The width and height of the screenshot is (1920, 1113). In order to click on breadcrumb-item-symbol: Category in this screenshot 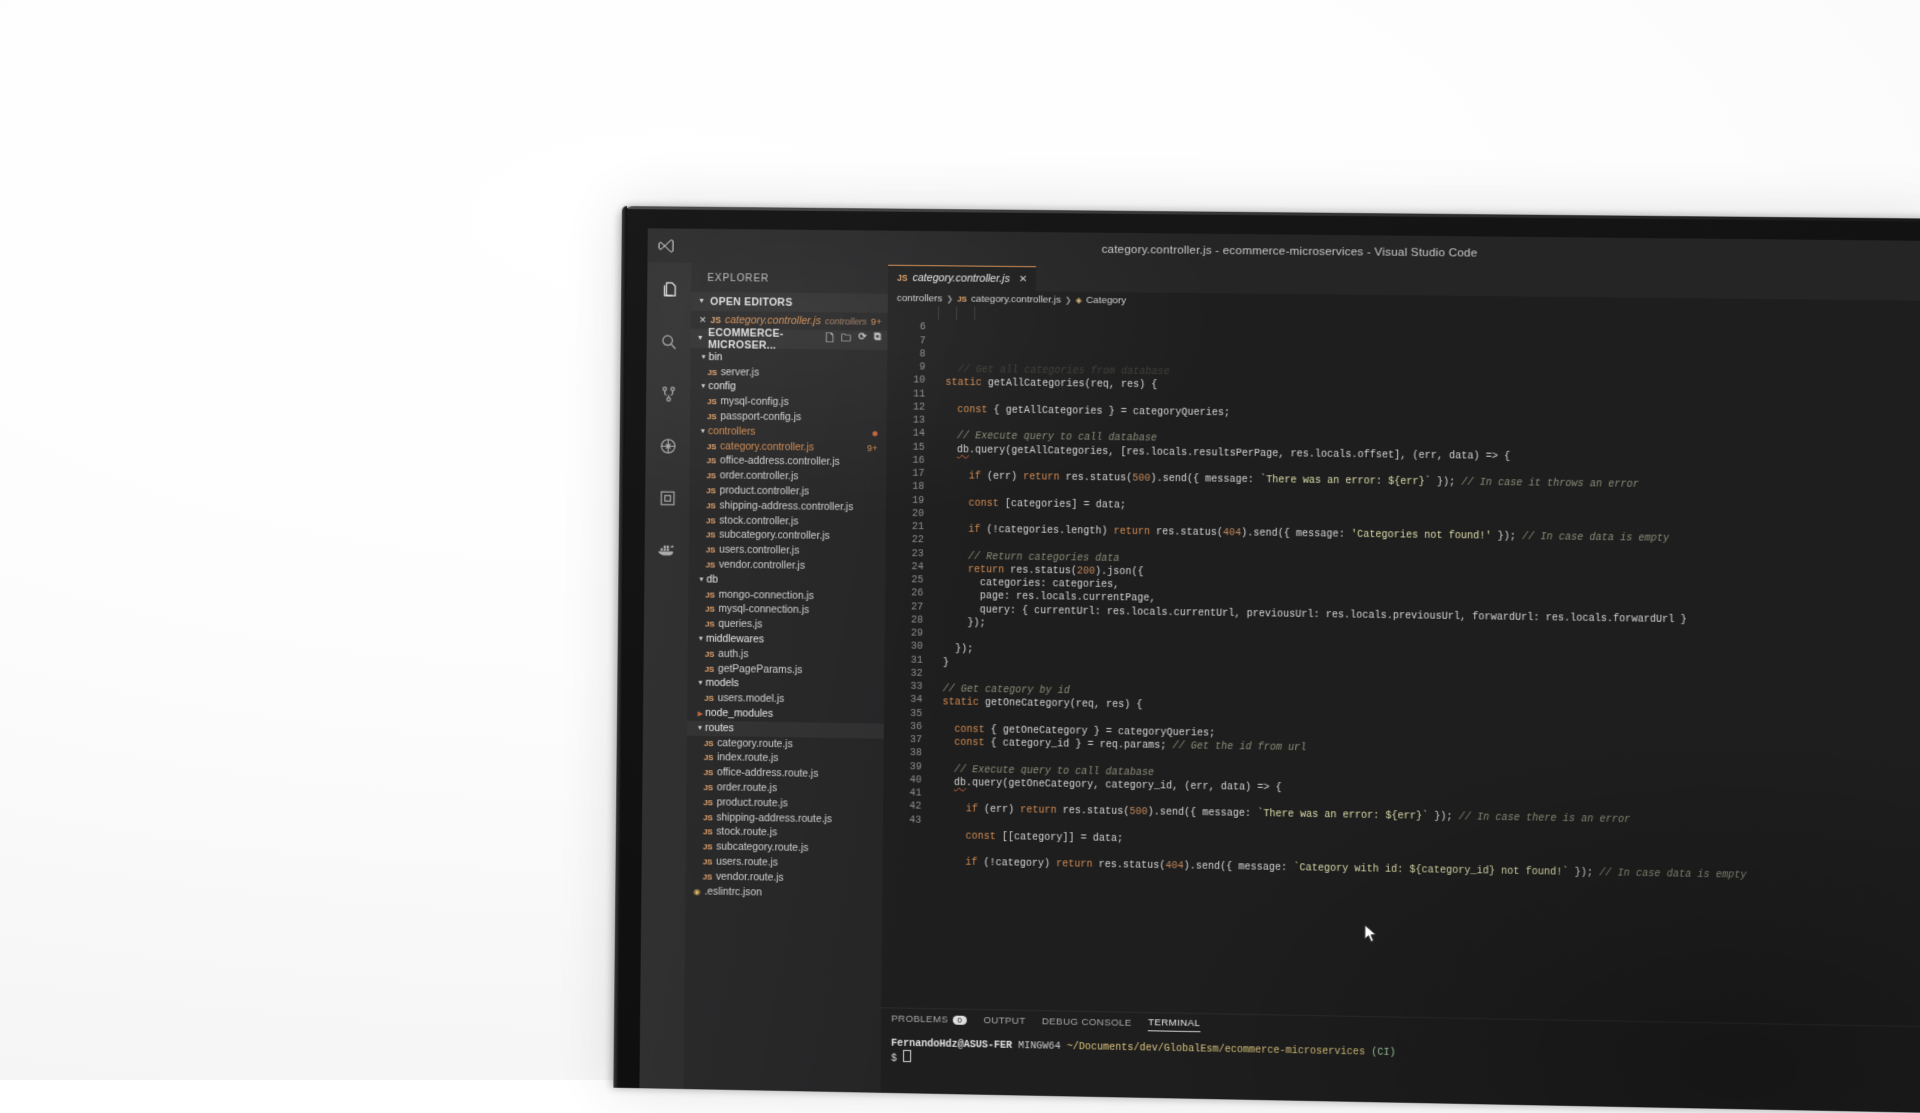, I will do `click(1106, 299)`.